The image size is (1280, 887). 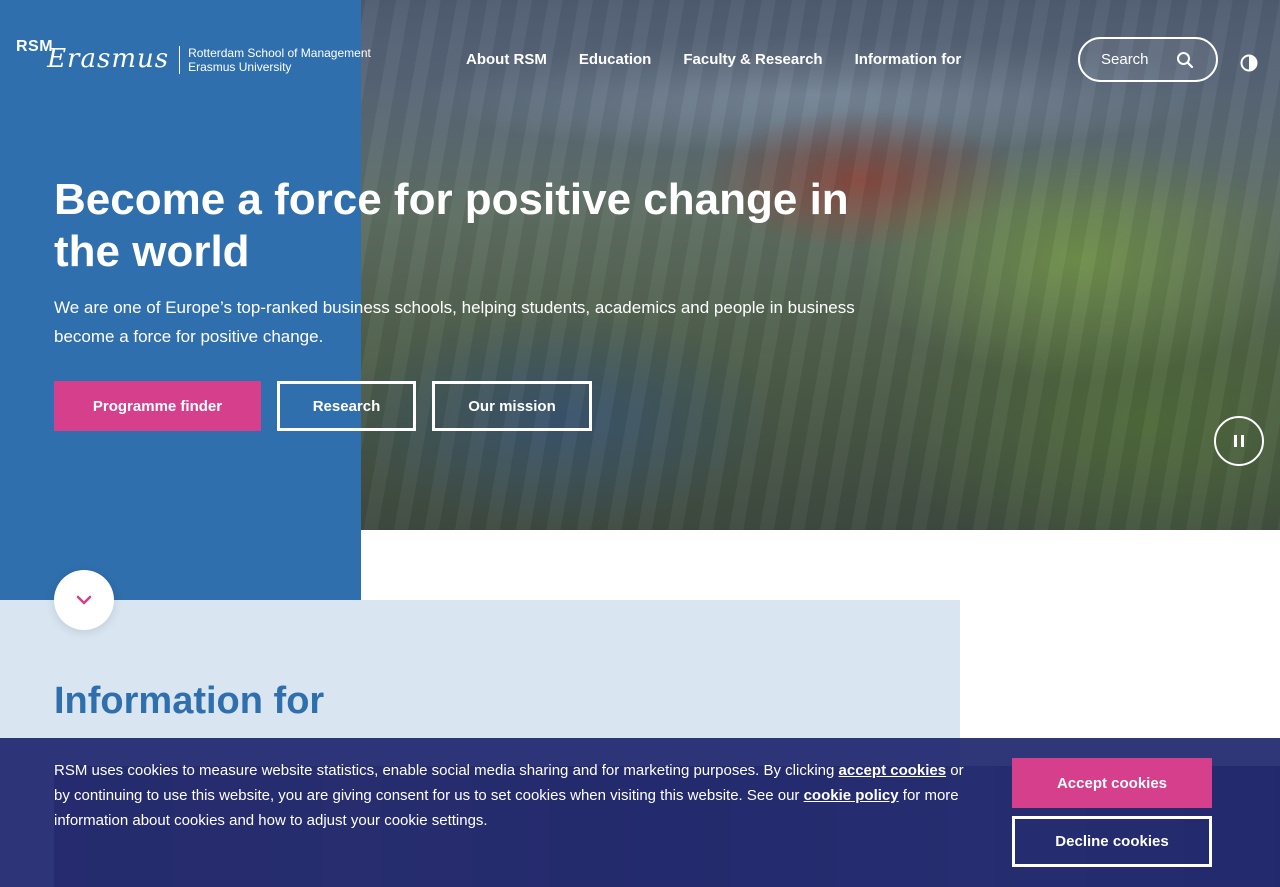 I want to click on nav-about-rsm: About RSM, so click(x=506, y=59).